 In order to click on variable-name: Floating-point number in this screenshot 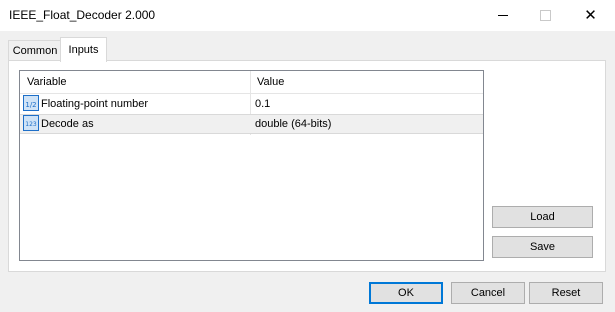, I will do `click(95, 104)`.